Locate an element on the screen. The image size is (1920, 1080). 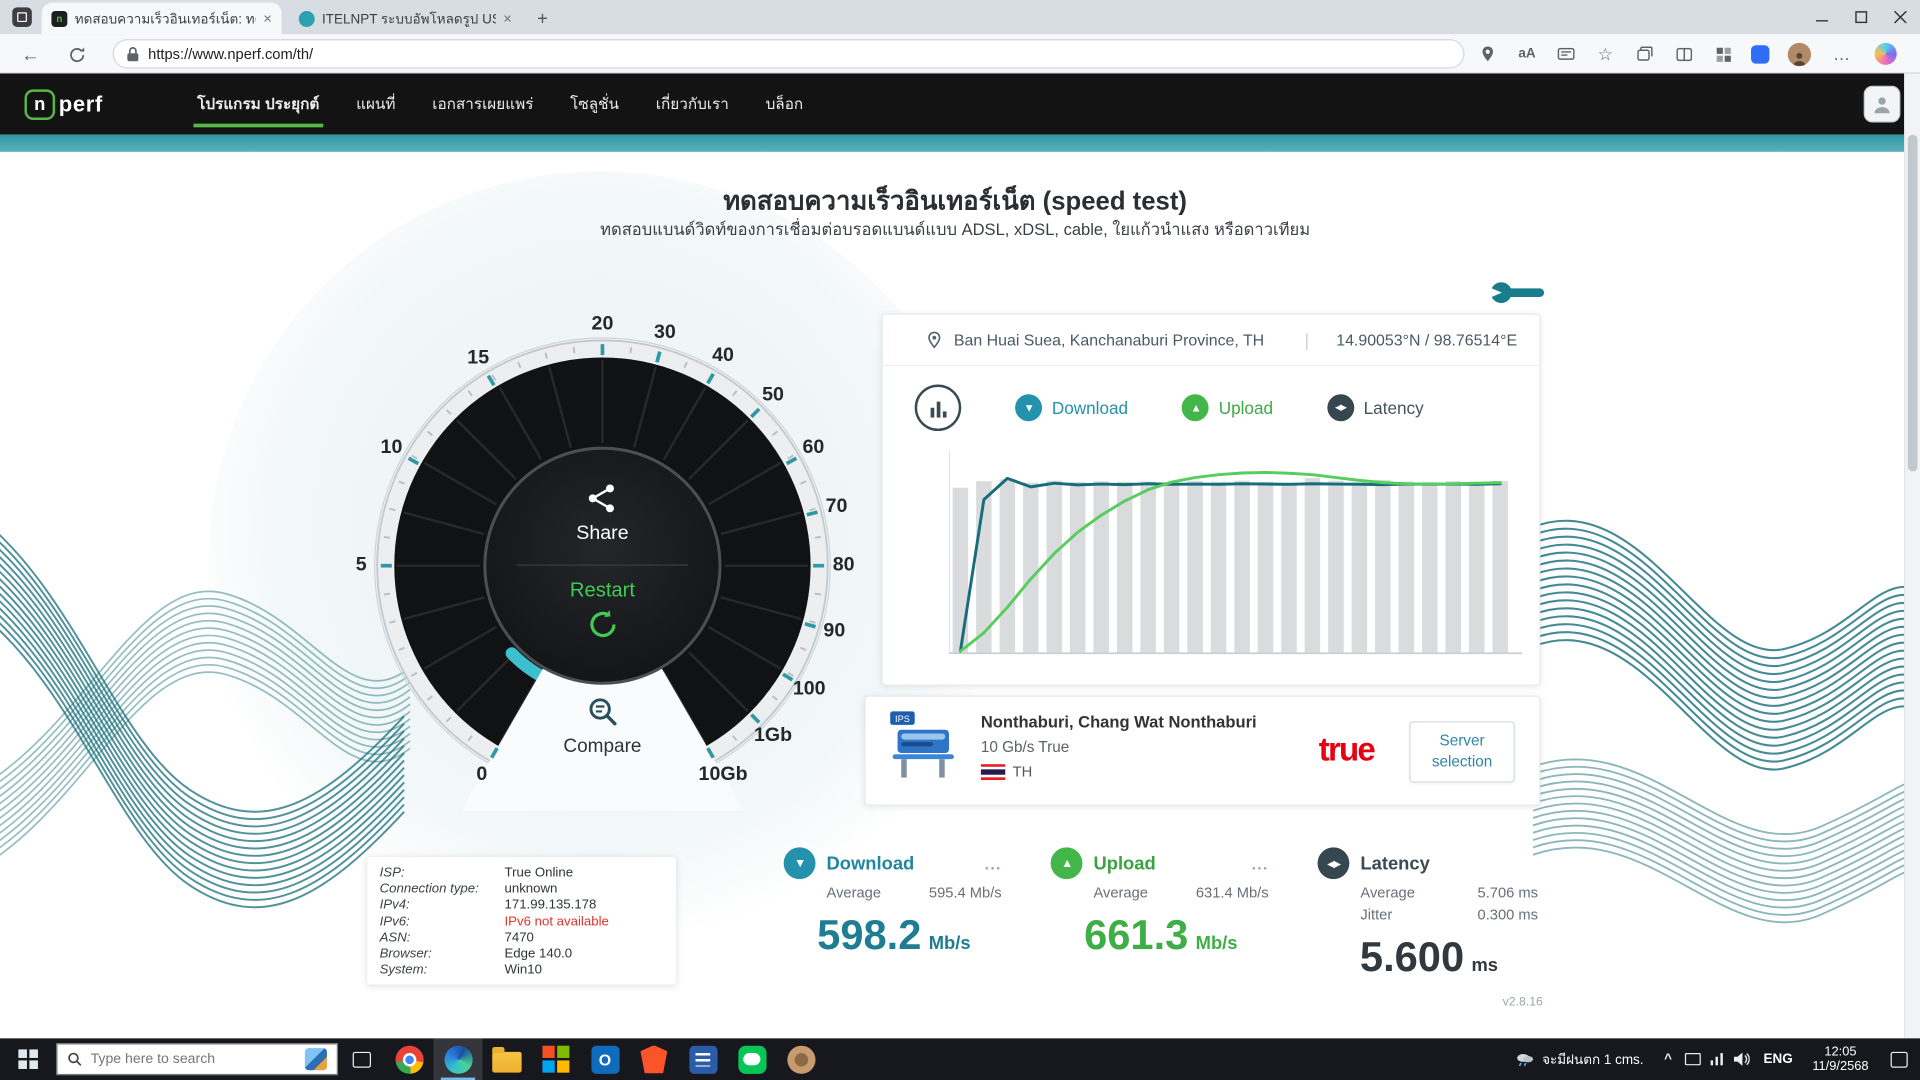
restart-button: Restart is located at coordinates (602, 614).